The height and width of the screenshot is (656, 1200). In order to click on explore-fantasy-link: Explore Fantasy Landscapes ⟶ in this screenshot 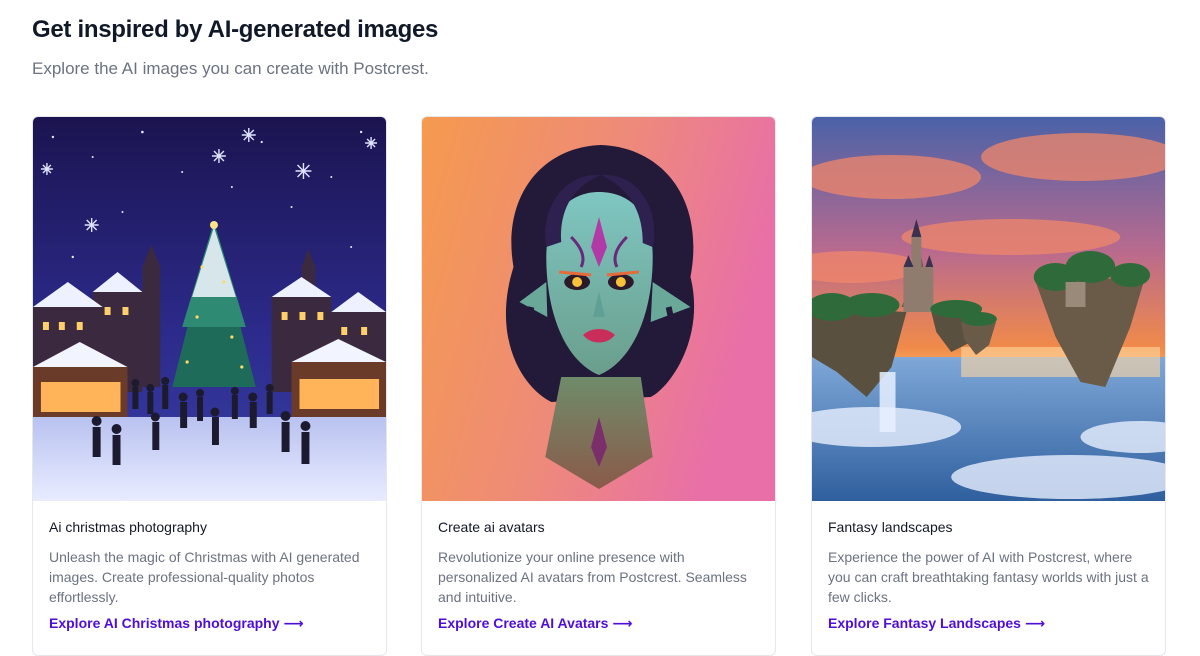, I will do `click(936, 623)`.